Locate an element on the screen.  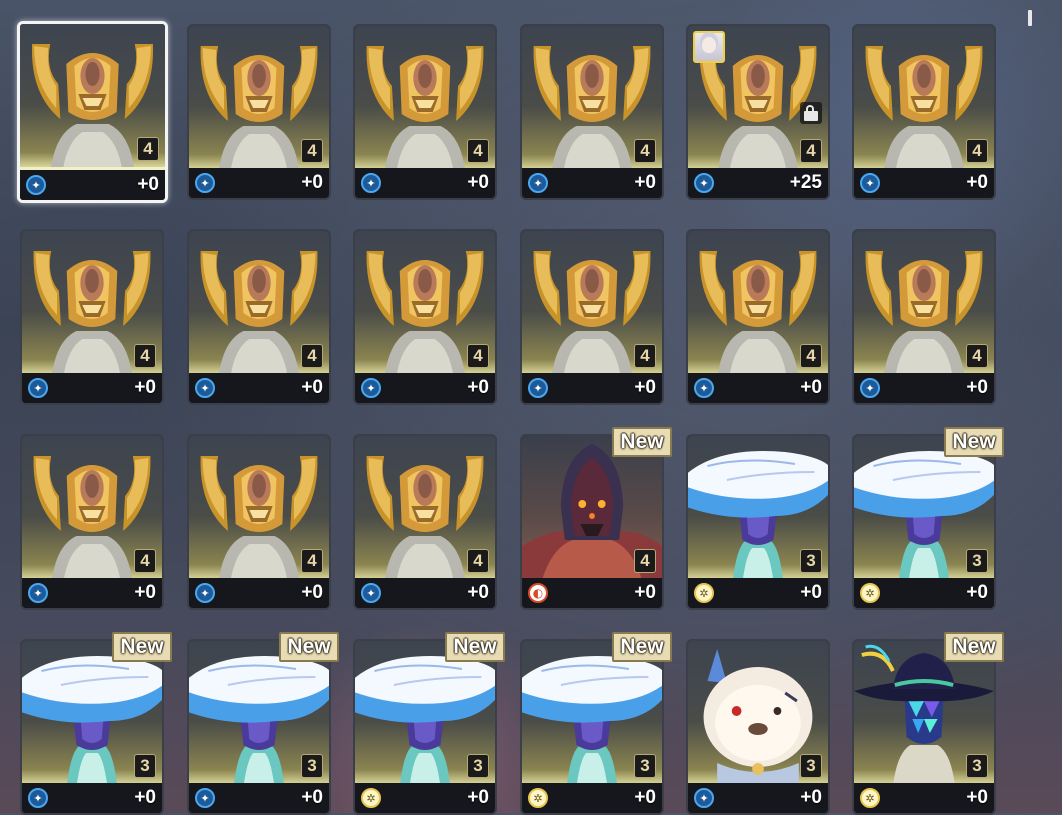
scrollbar-thumb is located at coordinates (1030, 18).